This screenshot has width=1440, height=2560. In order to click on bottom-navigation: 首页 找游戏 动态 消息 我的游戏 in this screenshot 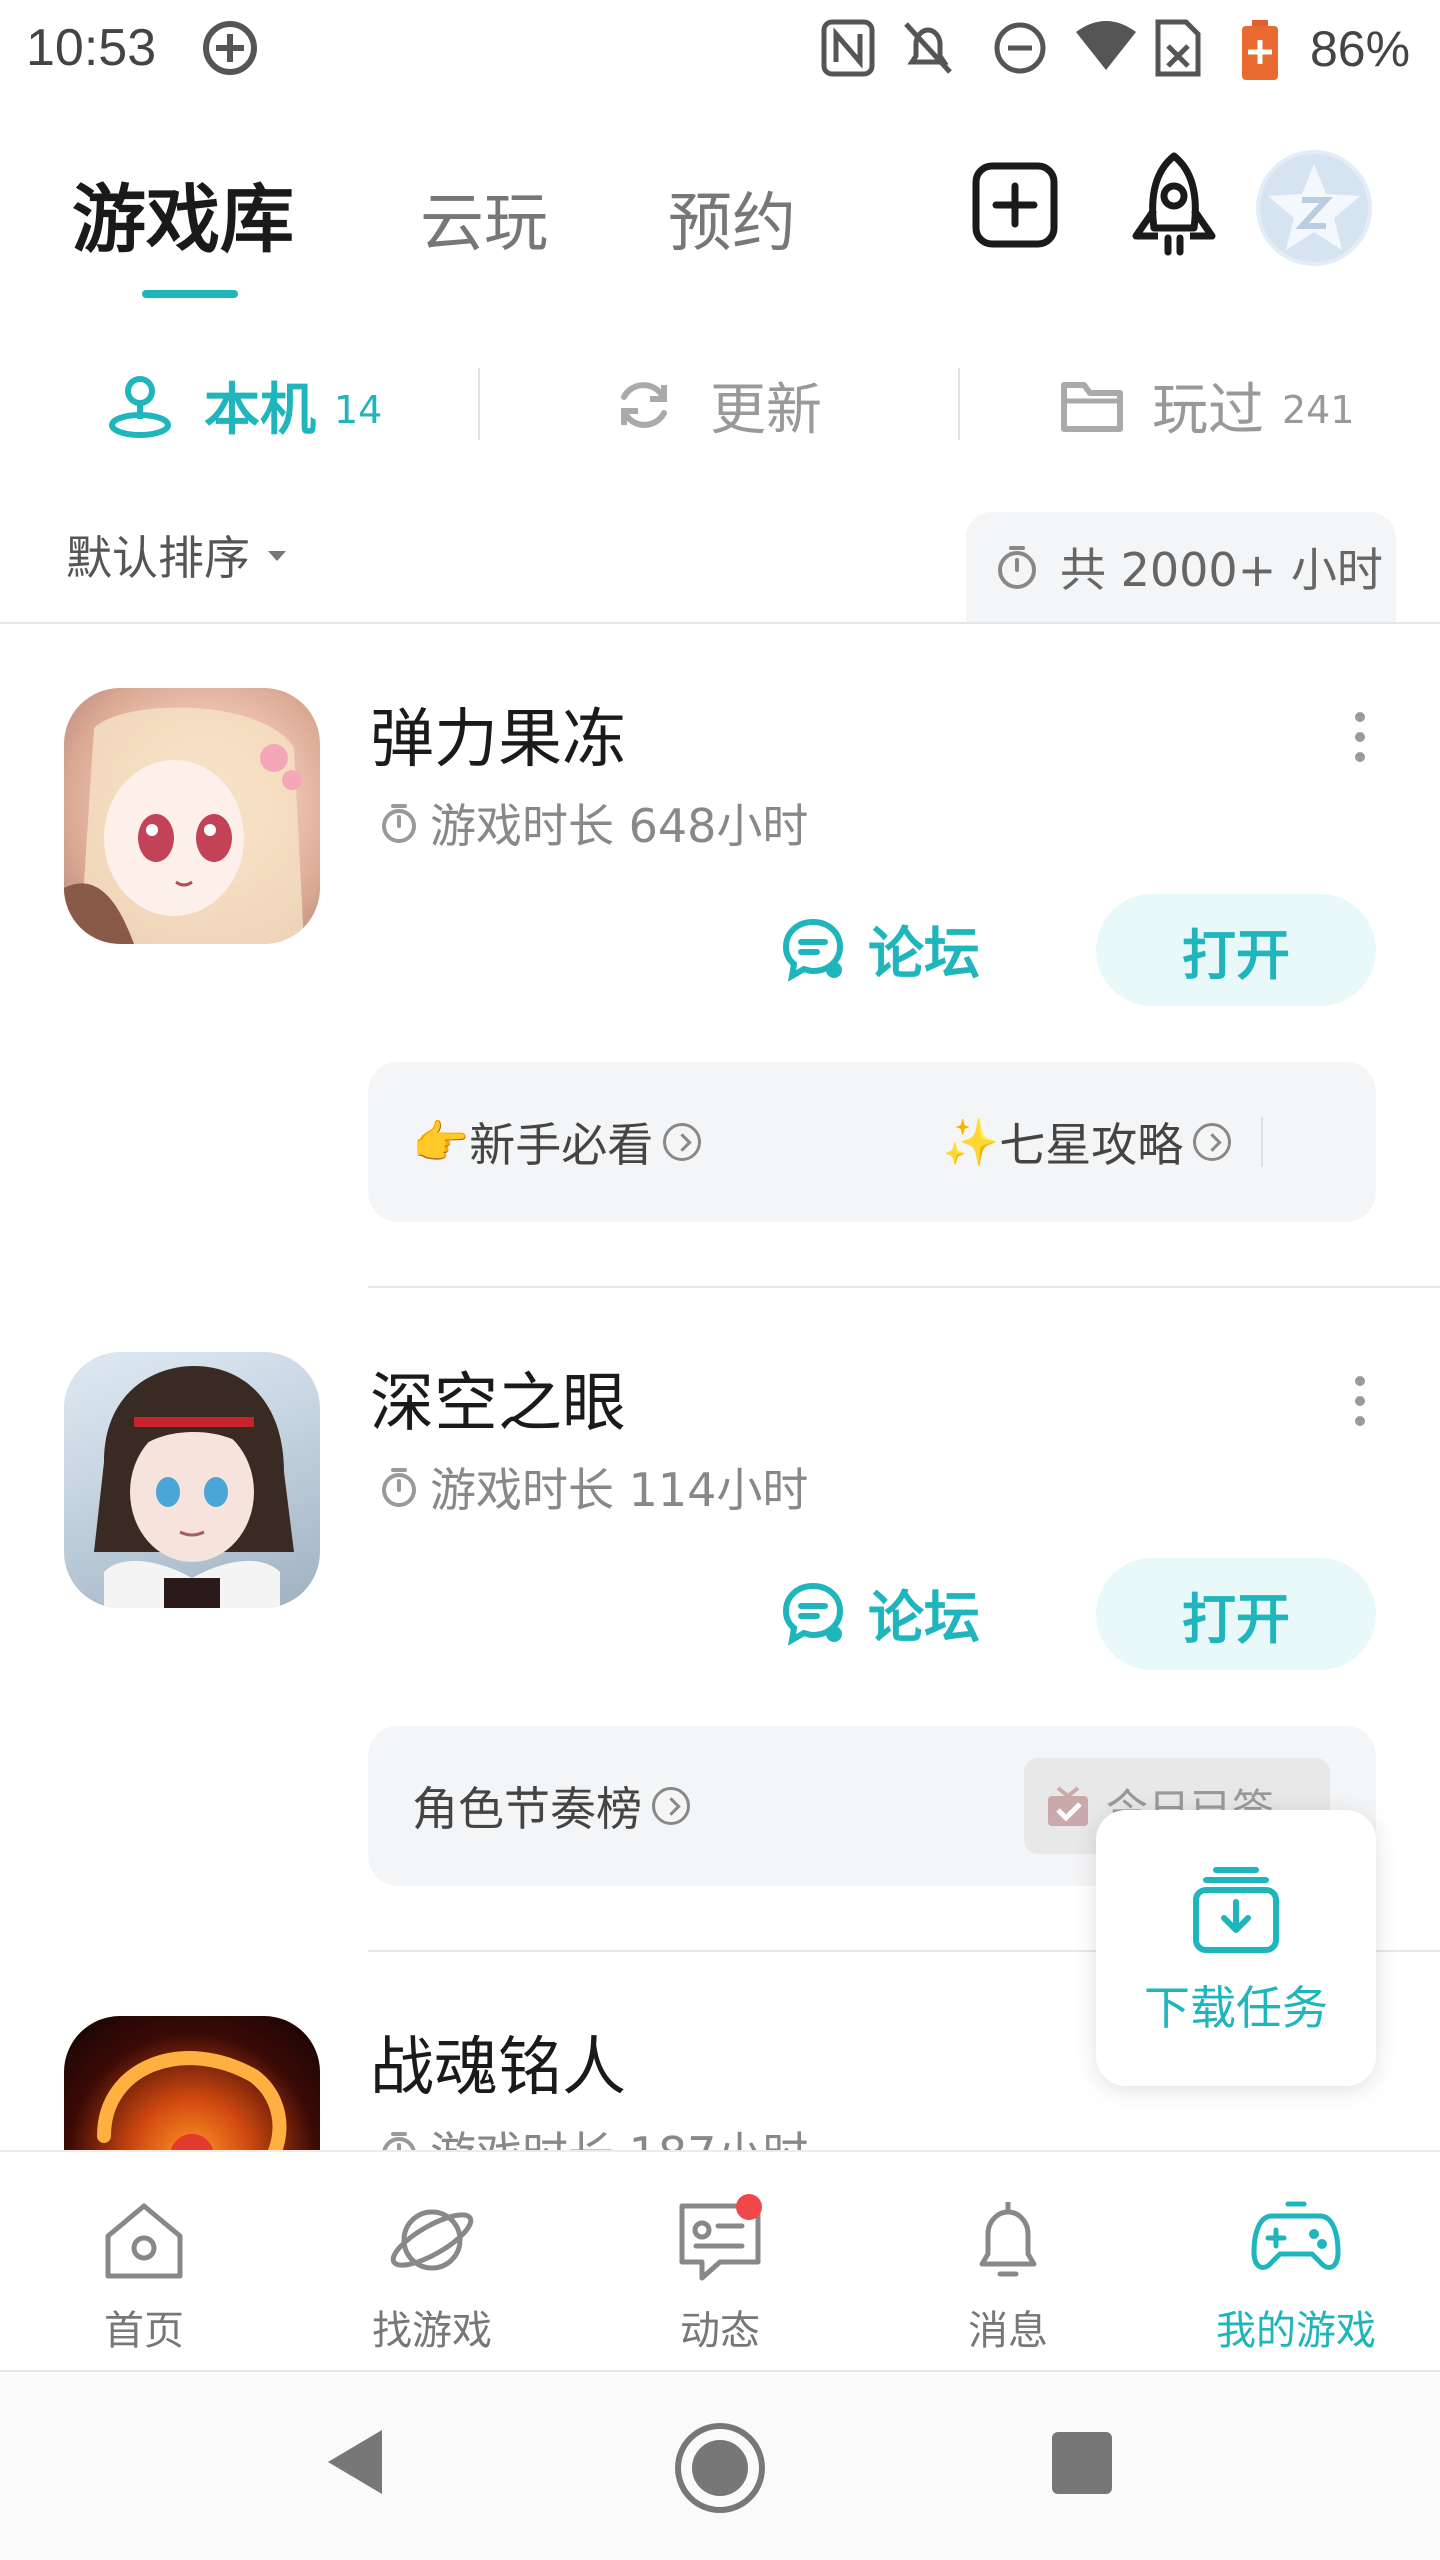, I will do `click(720, 2260)`.